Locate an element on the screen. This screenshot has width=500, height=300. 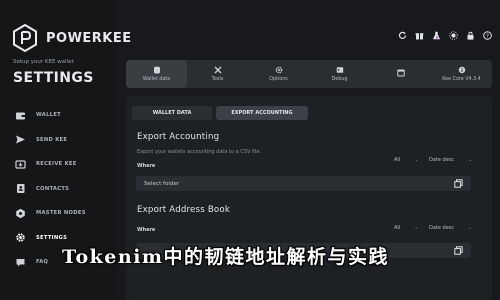
info-icon is located at coordinates (462, 70).